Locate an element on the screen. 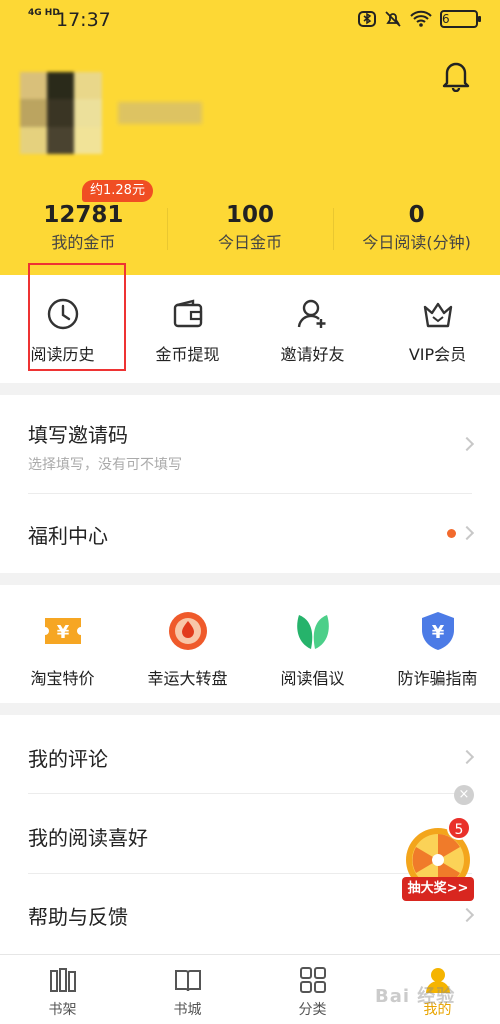  bookshelf-icon is located at coordinates (62, 980).